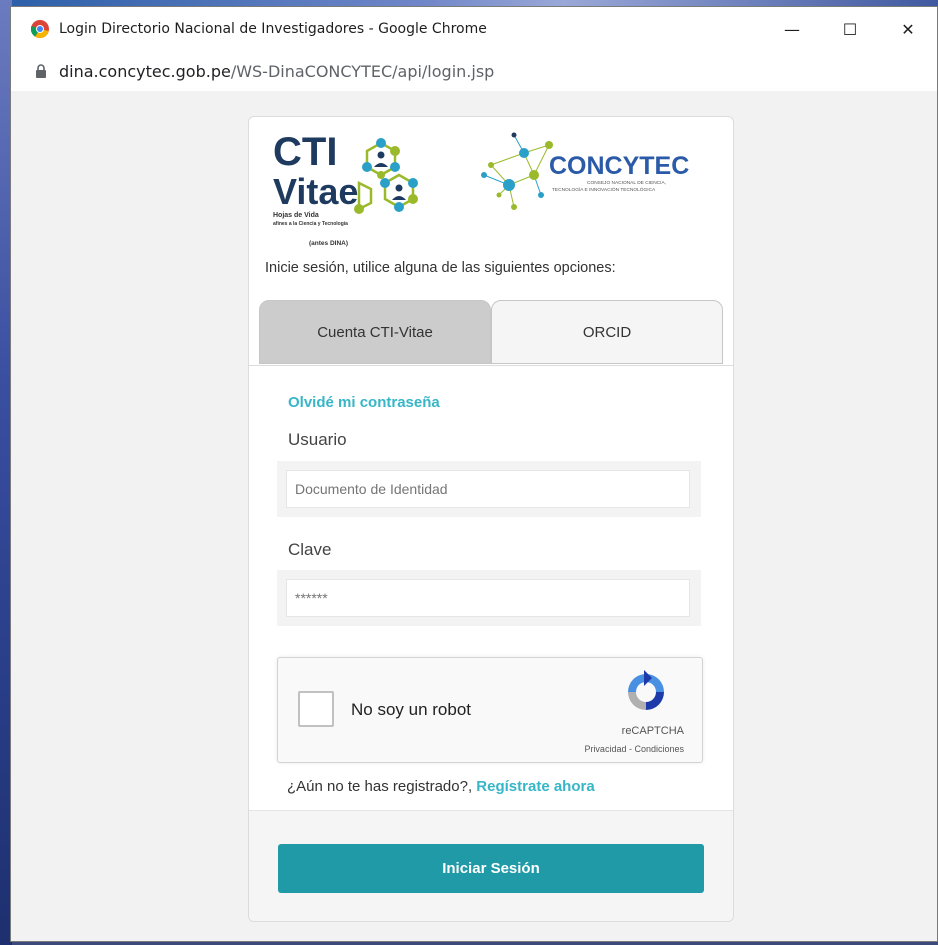  What do you see at coordinates (491, 365) in the screenshot?
I see `tabs-divider` at bounding box center [491, 365].